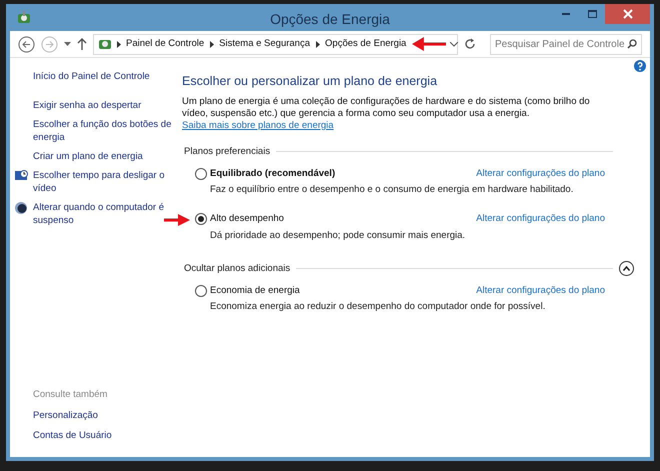 This screenshot has height=471, width=660. I want to click on intro-paragraph: Um plano de energia é uma coleção de configurações de hardware e do sistema (como brilho do vídeo, suspensão etc.) que gerencia a forma como seu computador usa a energia. Saiba mais sobre planos de energia, so click(386, 114).